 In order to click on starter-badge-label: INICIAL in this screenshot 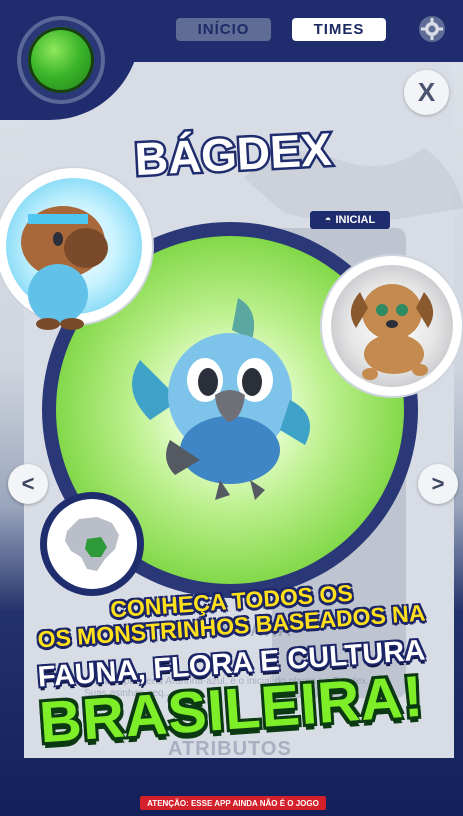, I will do `click(355, 220)`.